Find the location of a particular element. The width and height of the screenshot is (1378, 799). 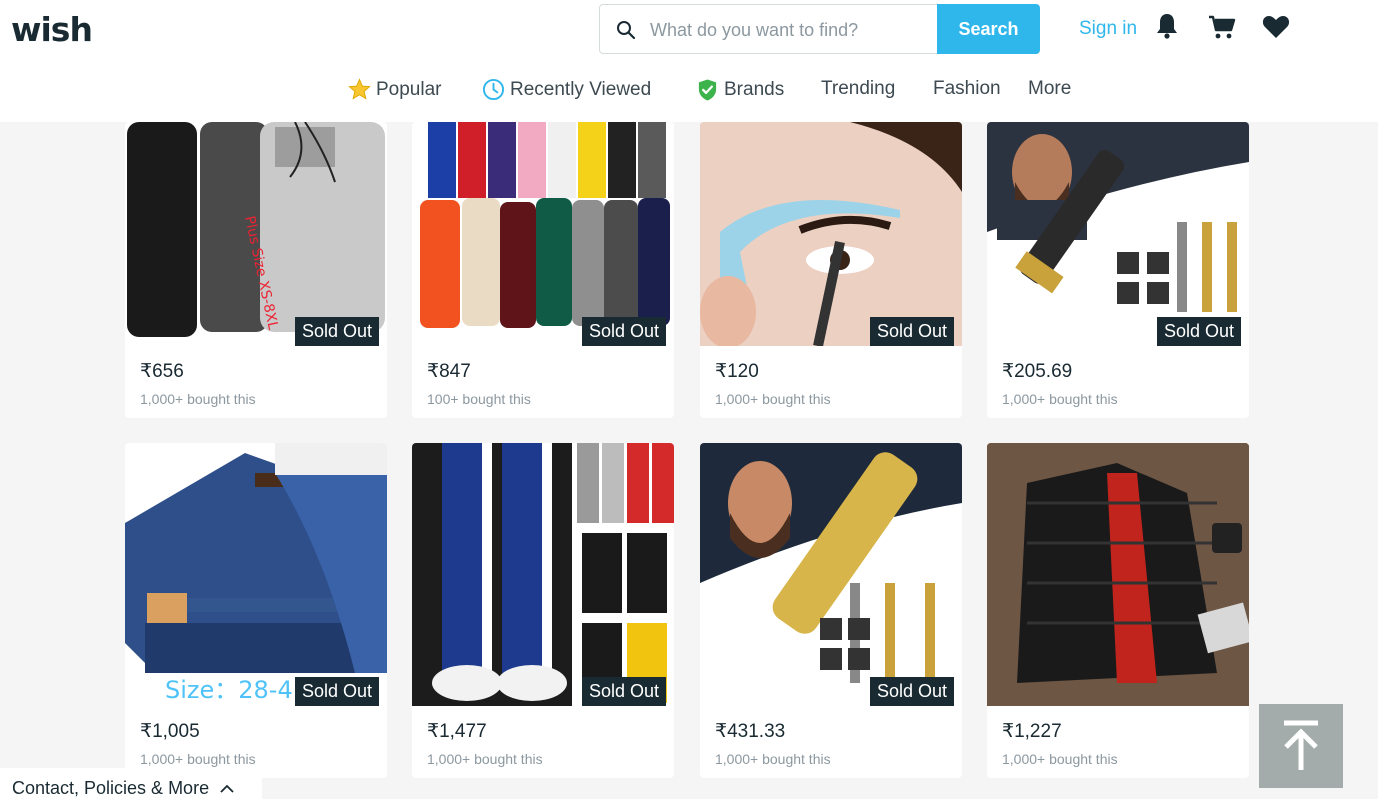

bought-count: 100+ bought this is located at coordinates (479, 399).